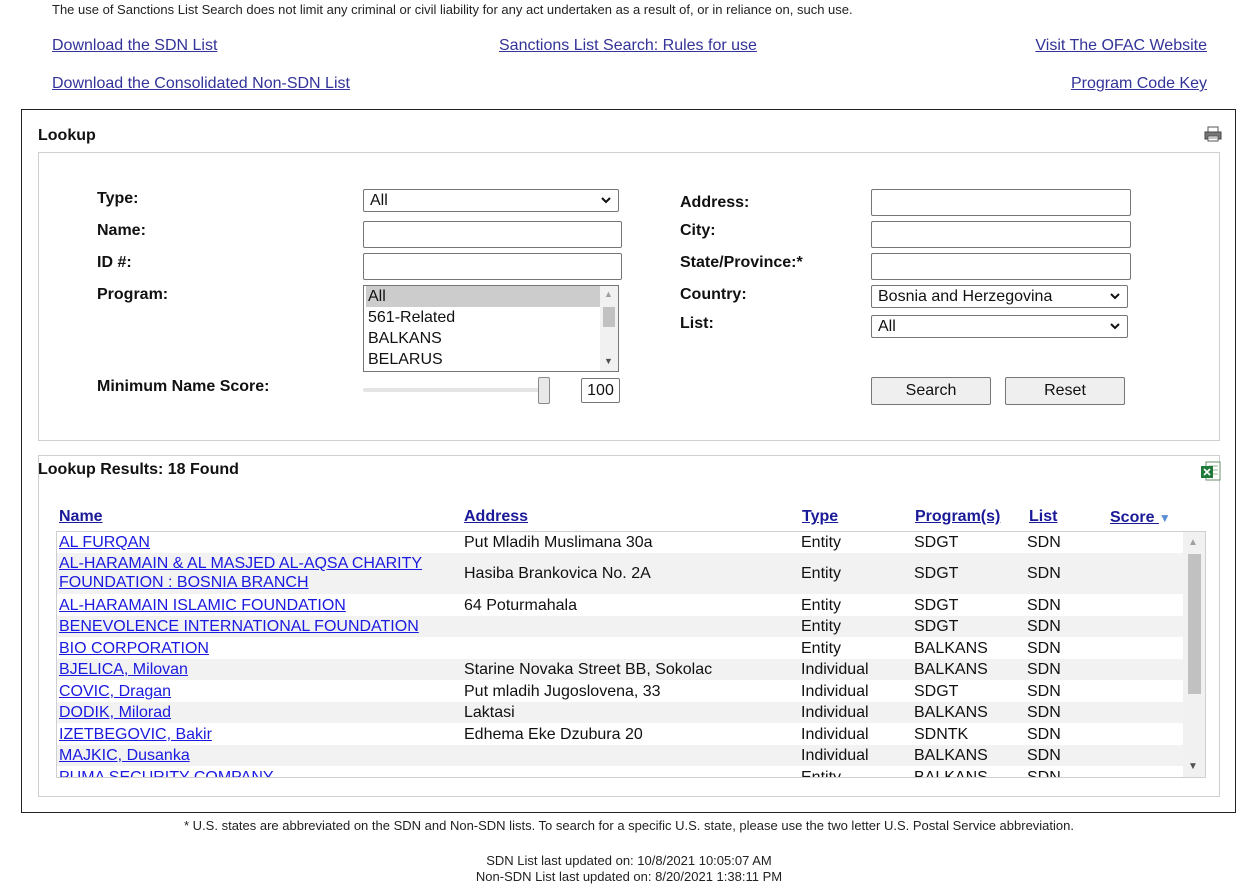  Describe the element at coordinates (588, 669) in the screenshot. I see `result-address: Starine Novaka Street BB, Sokolac` at that location.